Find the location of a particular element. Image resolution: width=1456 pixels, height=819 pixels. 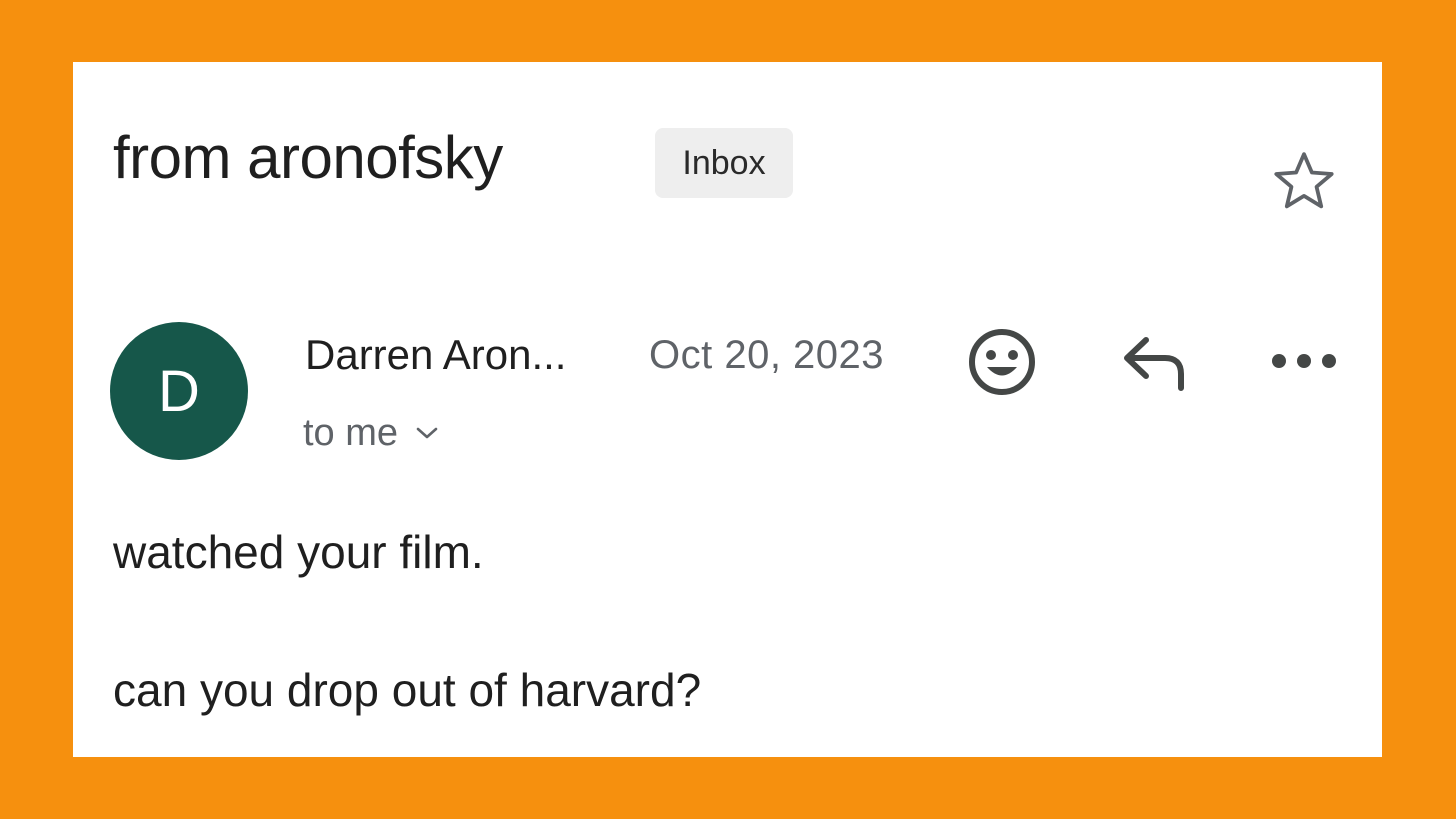

inbox-label-text: Inbox is located at coordinates (724, 162).